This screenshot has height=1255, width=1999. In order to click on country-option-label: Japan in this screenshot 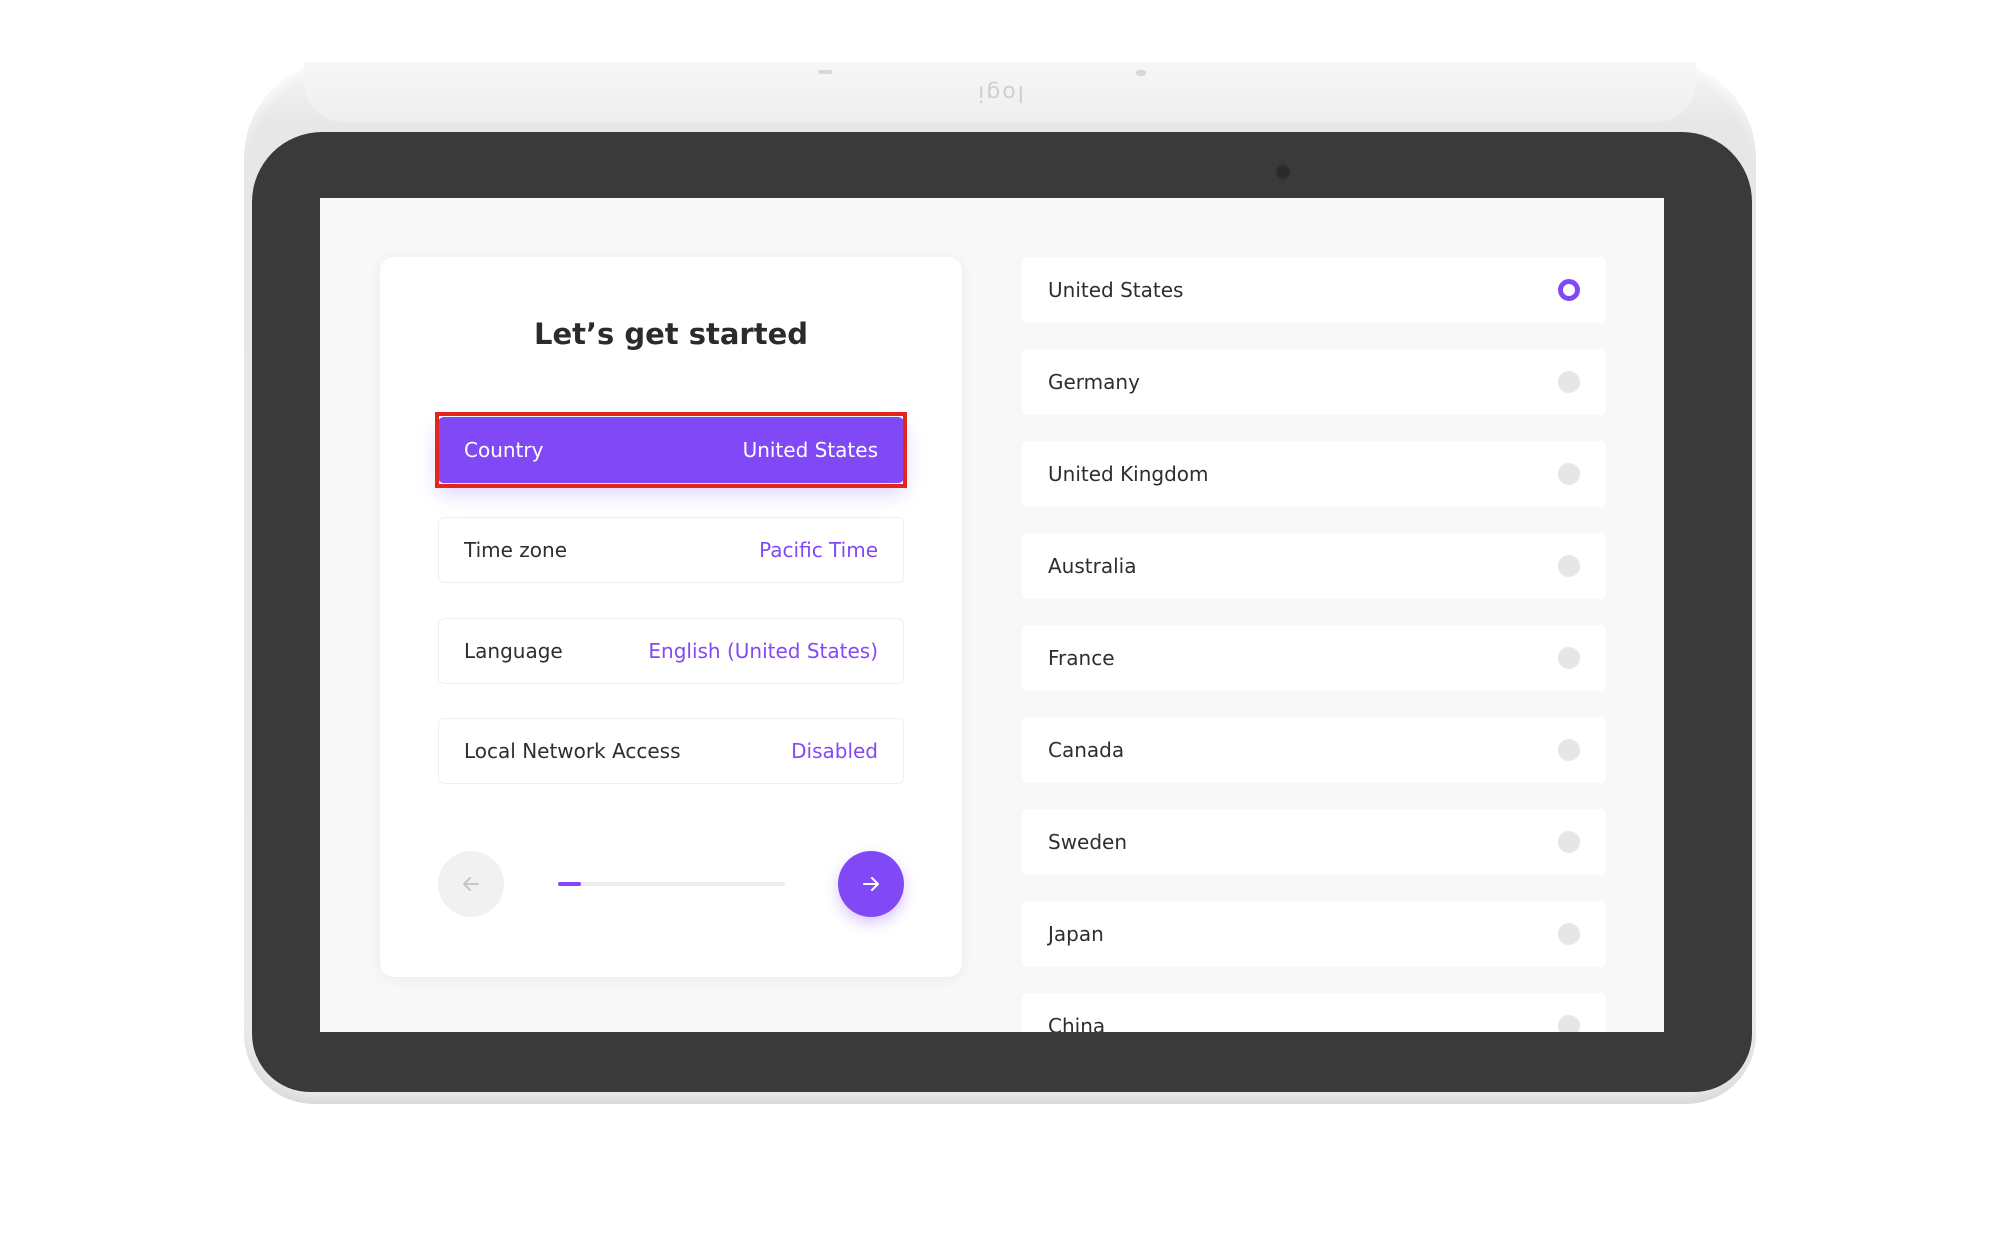, I will do `click(1076, 934)`.